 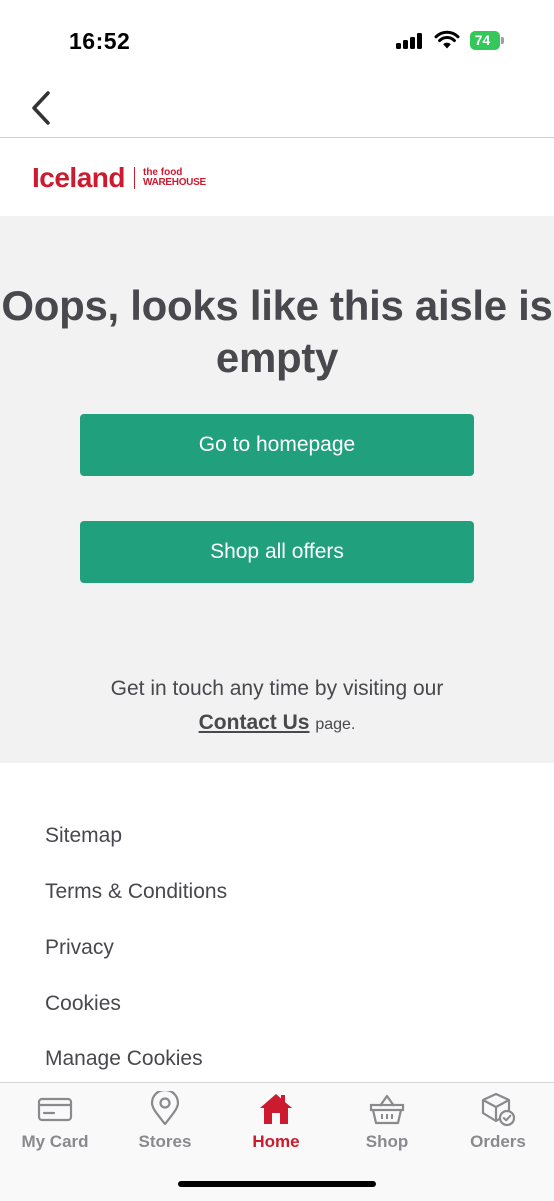 What do you see at coordinates (55, 1141) in the screenshot?
I see `tab-label: My Card` at bounding box center [55, 1141].